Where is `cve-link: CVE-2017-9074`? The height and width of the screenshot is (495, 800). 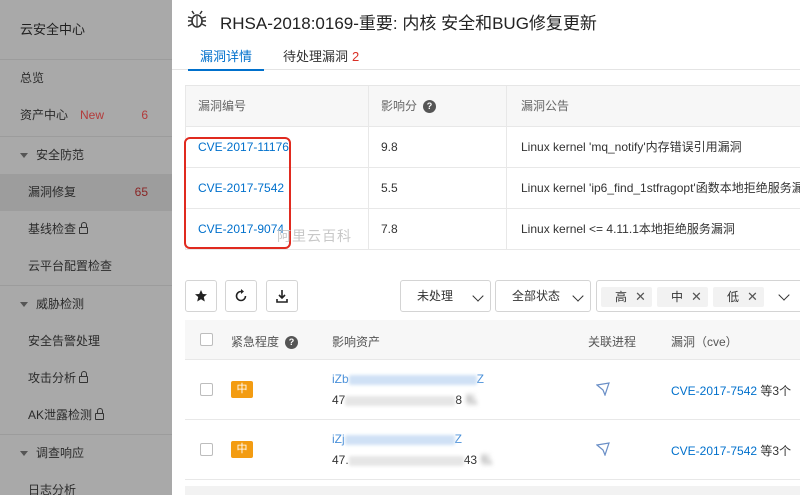 cve-link: CVE-2017-9074 is located at coordinates (241, 229).